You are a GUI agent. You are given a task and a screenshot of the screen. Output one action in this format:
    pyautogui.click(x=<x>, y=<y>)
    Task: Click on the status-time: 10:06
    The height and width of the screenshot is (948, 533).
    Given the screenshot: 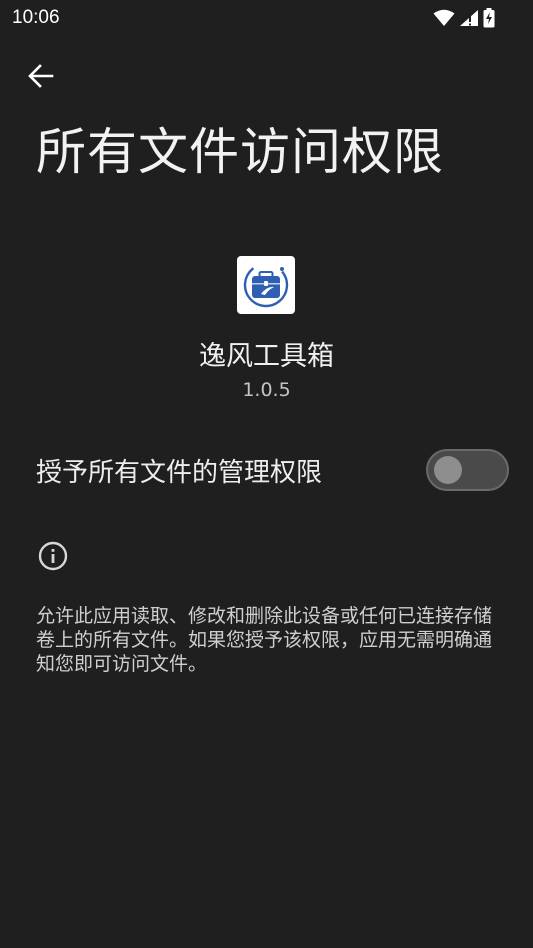 What is the action you would take?
    pyautogui.click(x=36, y=17)
    